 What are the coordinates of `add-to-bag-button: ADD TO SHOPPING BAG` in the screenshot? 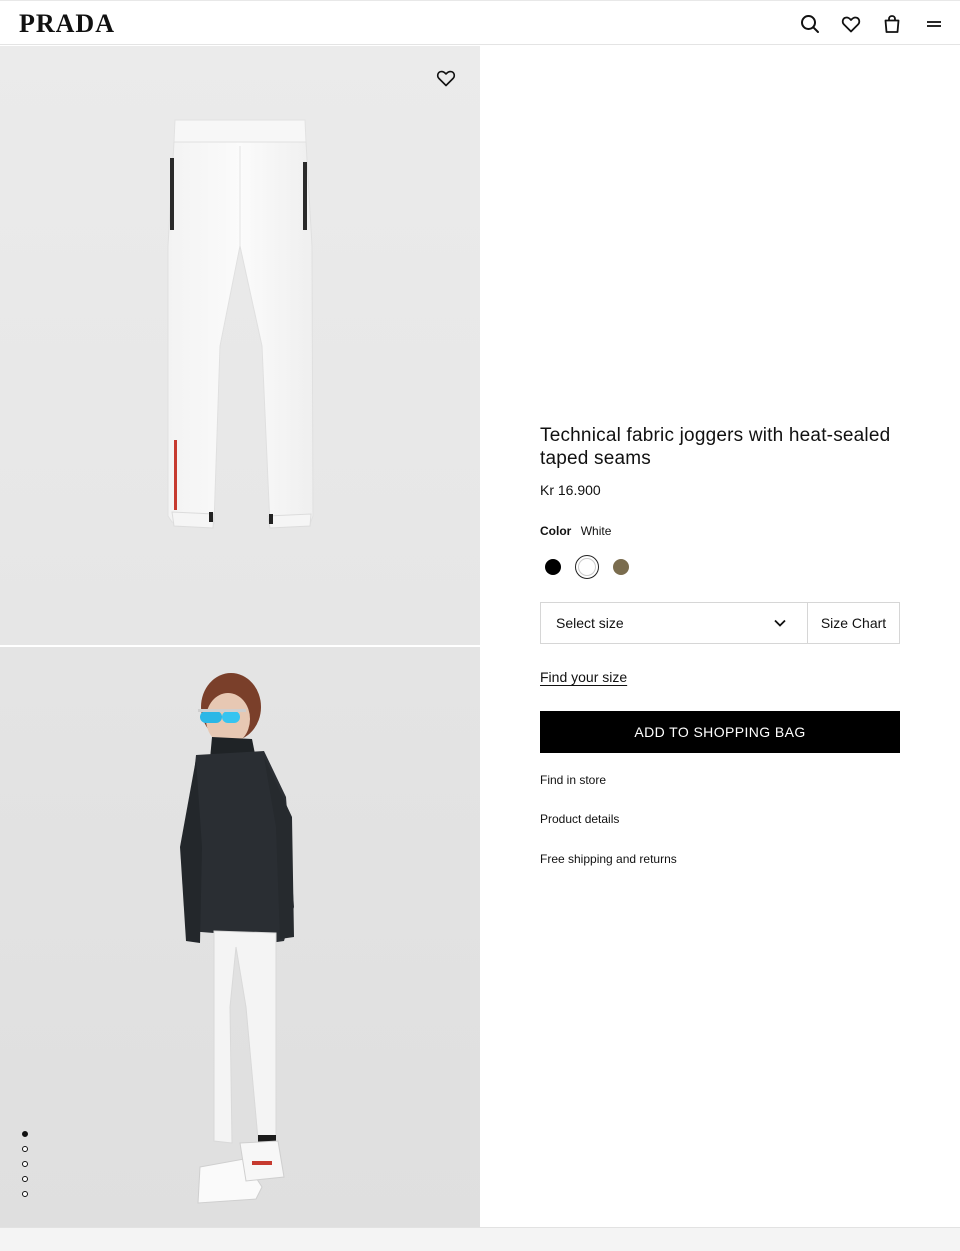 It's located at (720, 732).